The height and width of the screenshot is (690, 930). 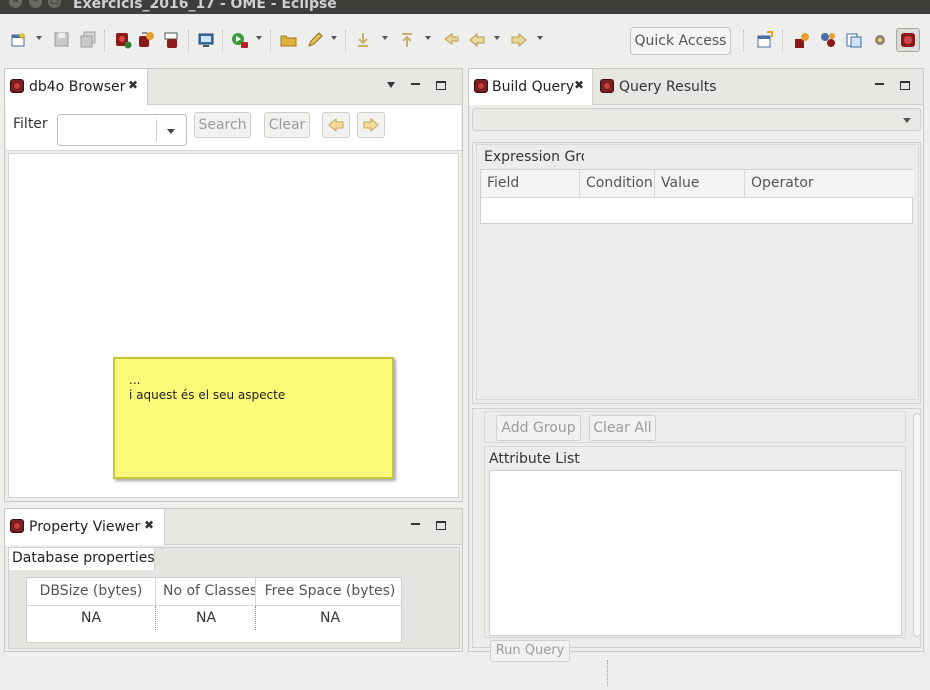 I want to click on back-dropdown-icon, so click(x=497, y=38).